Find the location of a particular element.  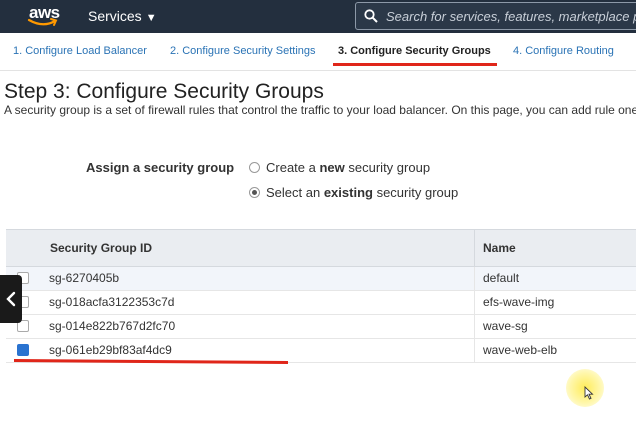

chevron-left-icon is located at coordinates (11, 299).